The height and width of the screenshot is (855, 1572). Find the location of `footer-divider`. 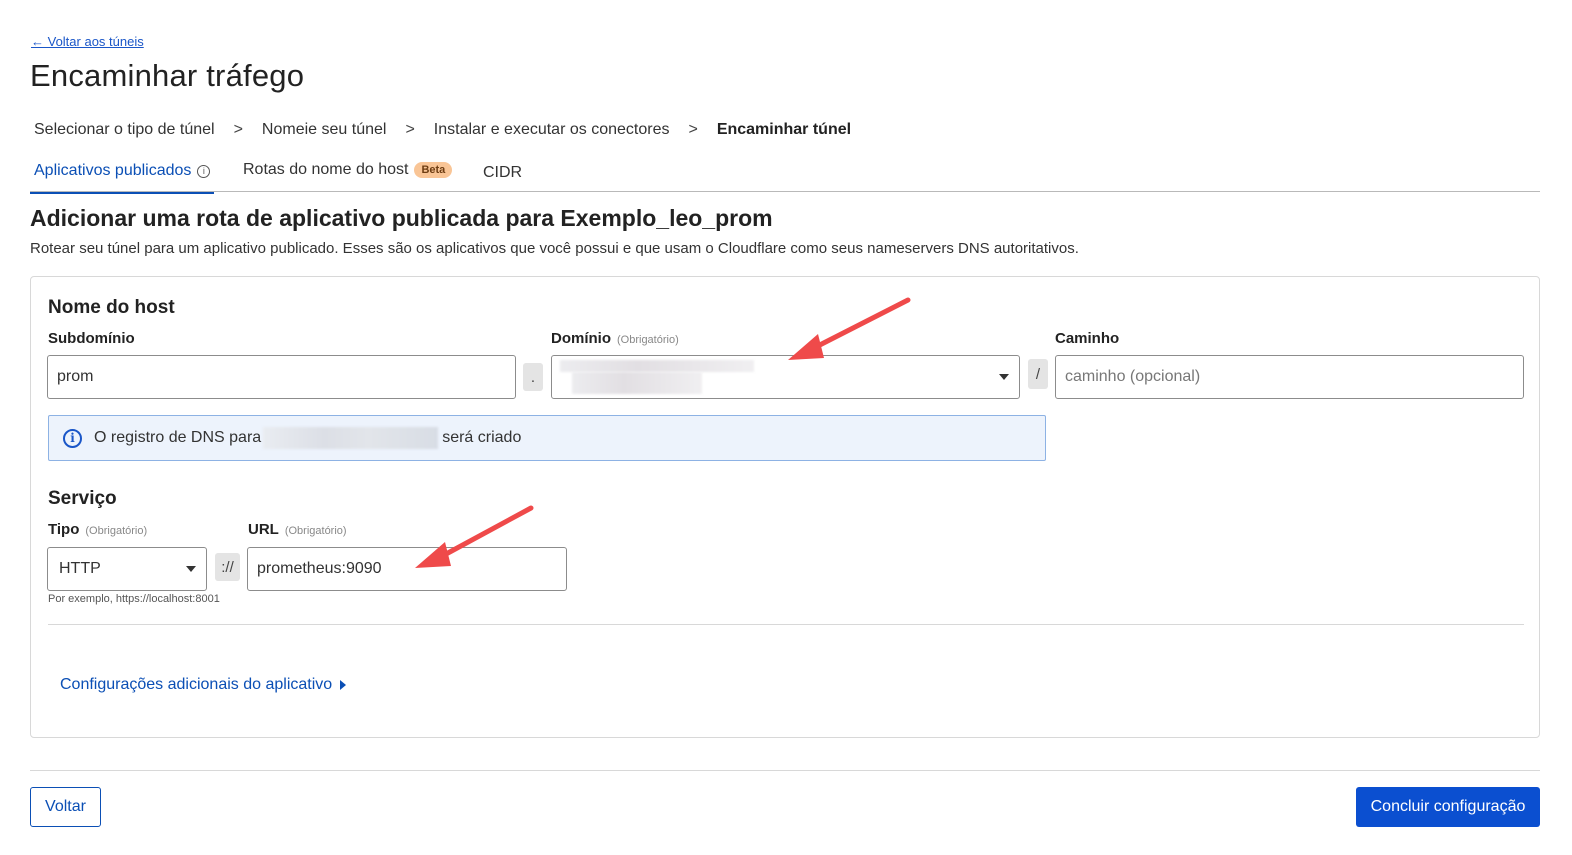

footer-divider is located at coordinates (785, 770).